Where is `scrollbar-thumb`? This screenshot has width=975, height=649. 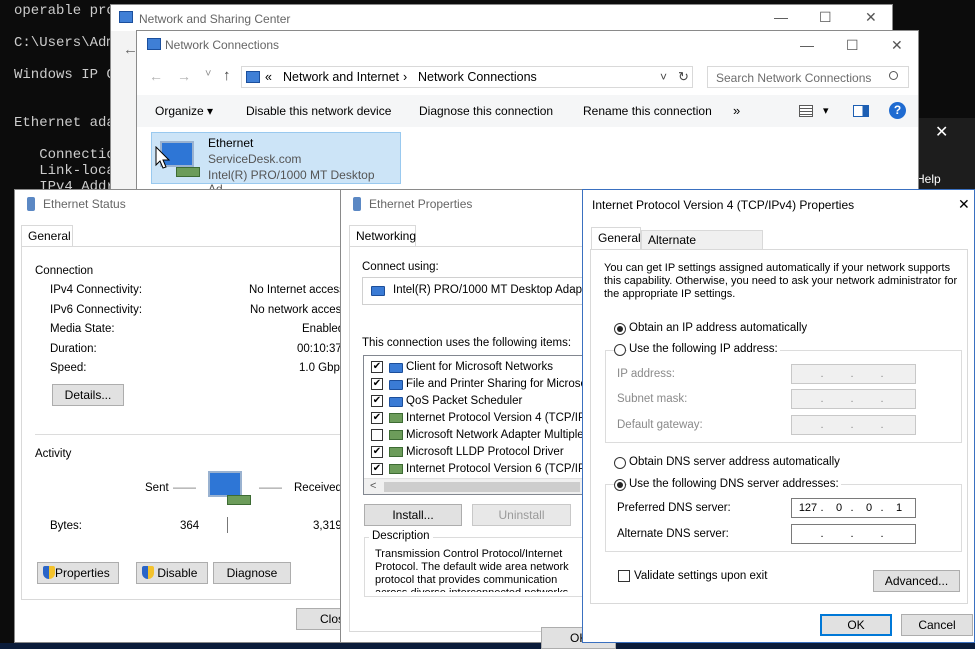 scrollbar-thumb is located at coordinates (482, 487).